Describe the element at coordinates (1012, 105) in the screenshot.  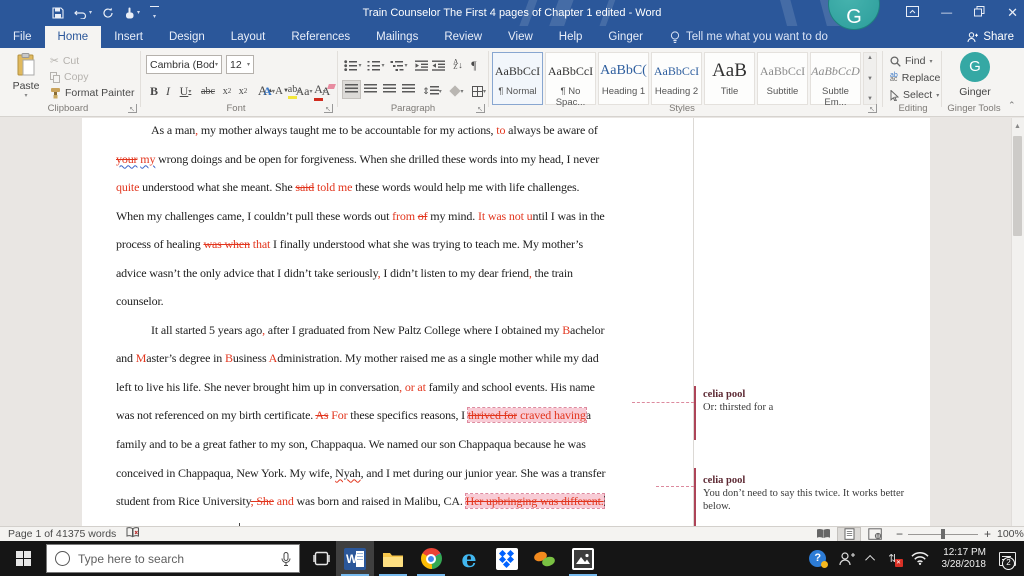
I see `collapse-ribbon-icon: ⌃` at that location.